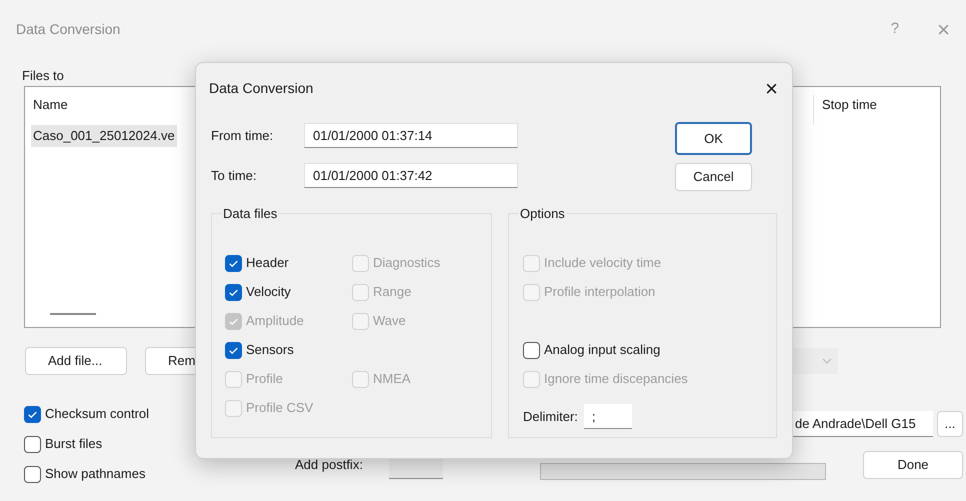  What do you see at coordinates (270, 350) in the screenshot?
I see `checkbox-label: Sensors` at bounding box center [270, 350].